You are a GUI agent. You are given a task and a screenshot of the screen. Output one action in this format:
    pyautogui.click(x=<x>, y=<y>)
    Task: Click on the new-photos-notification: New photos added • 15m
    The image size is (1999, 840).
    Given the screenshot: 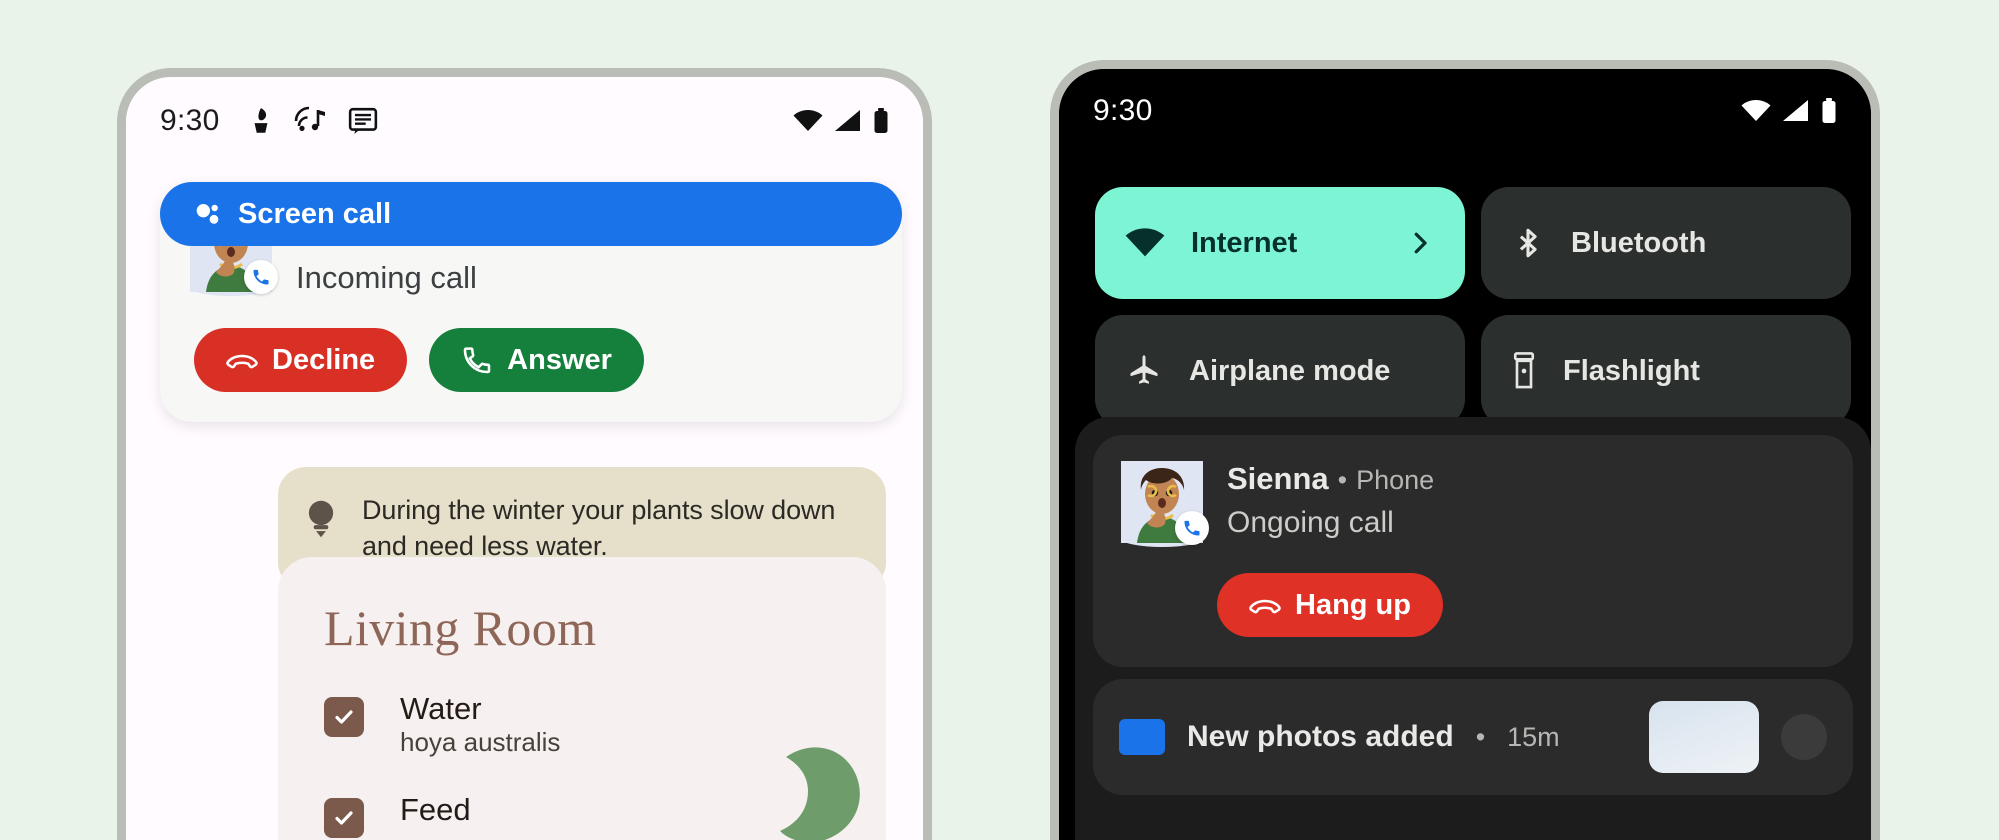 What is the action you would take?
    pyautogui.click(x=1473, y=737)
    